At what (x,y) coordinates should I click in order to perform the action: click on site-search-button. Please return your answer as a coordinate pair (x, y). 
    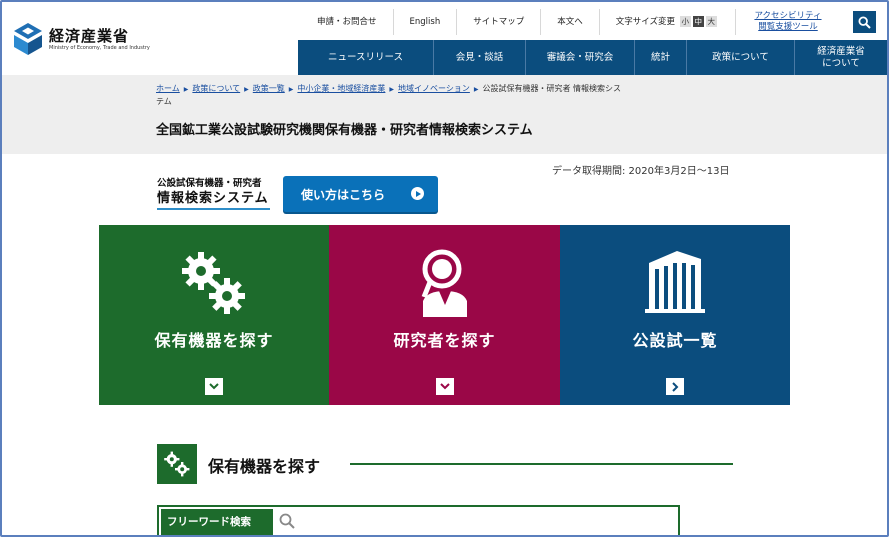
    Looking at the image, I should click on (864, 22).